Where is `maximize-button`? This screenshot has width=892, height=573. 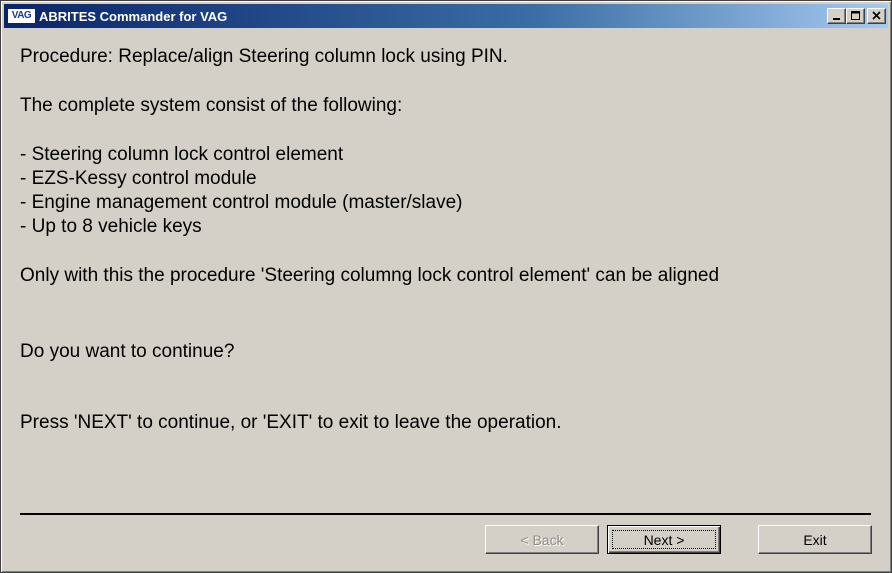 maximize-button is located at coordinates (855, 16).